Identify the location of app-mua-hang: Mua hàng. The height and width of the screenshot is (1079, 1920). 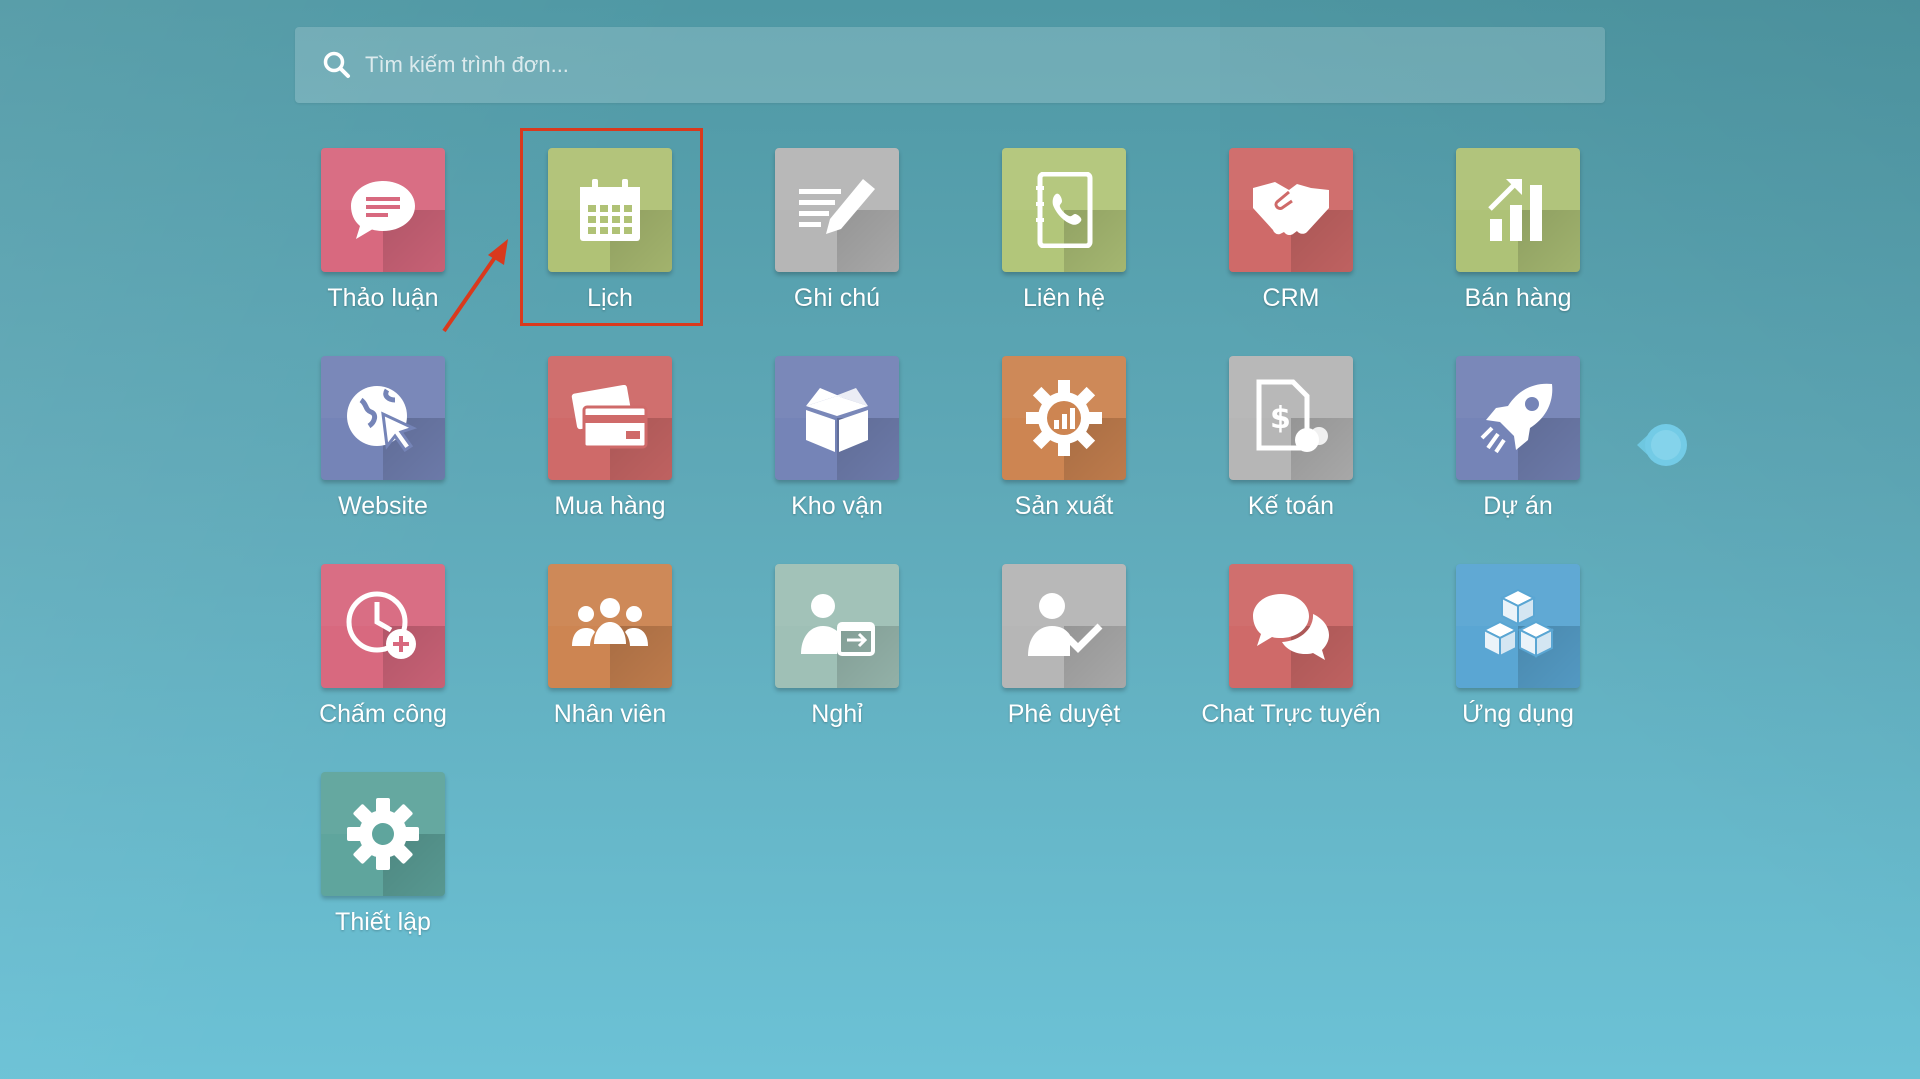
(610, 451).